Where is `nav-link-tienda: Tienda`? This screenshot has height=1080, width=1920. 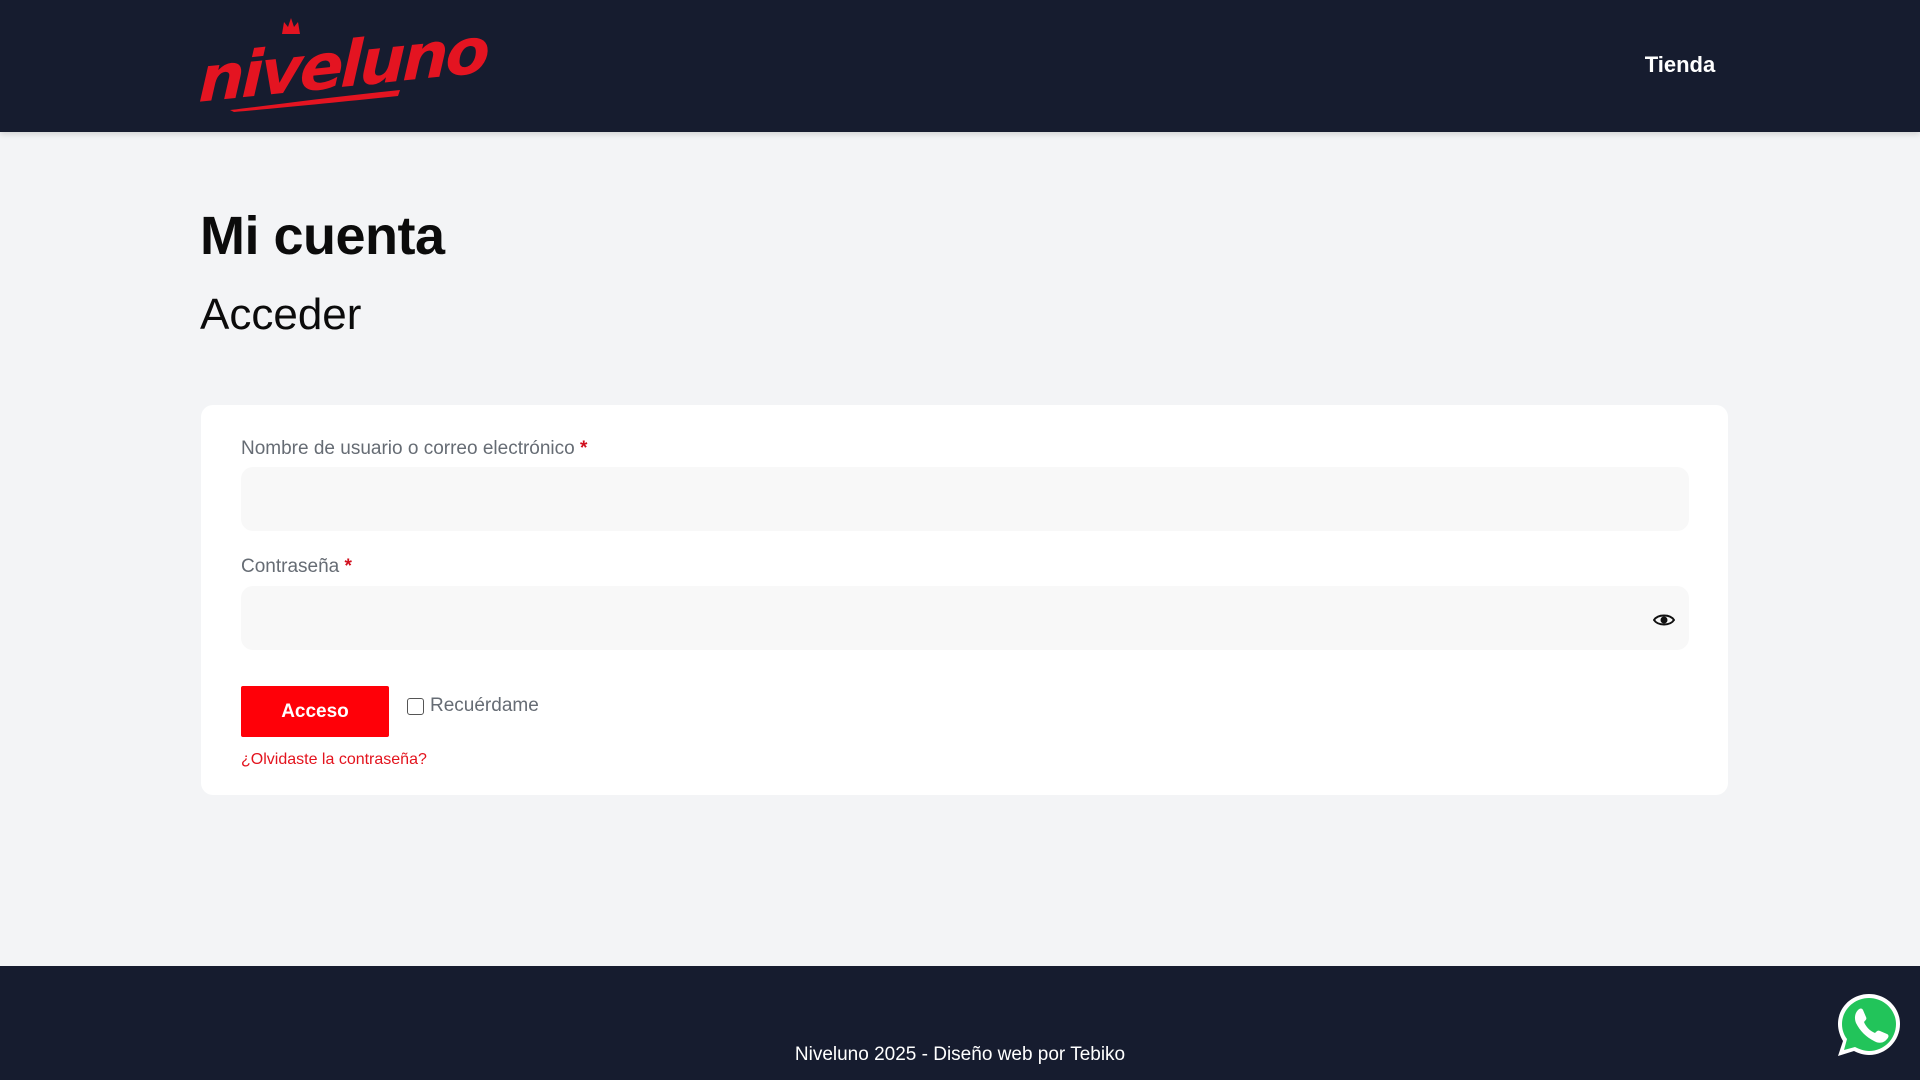
nav-link-tienda: Tienda is located at coordinates (1680, 65).